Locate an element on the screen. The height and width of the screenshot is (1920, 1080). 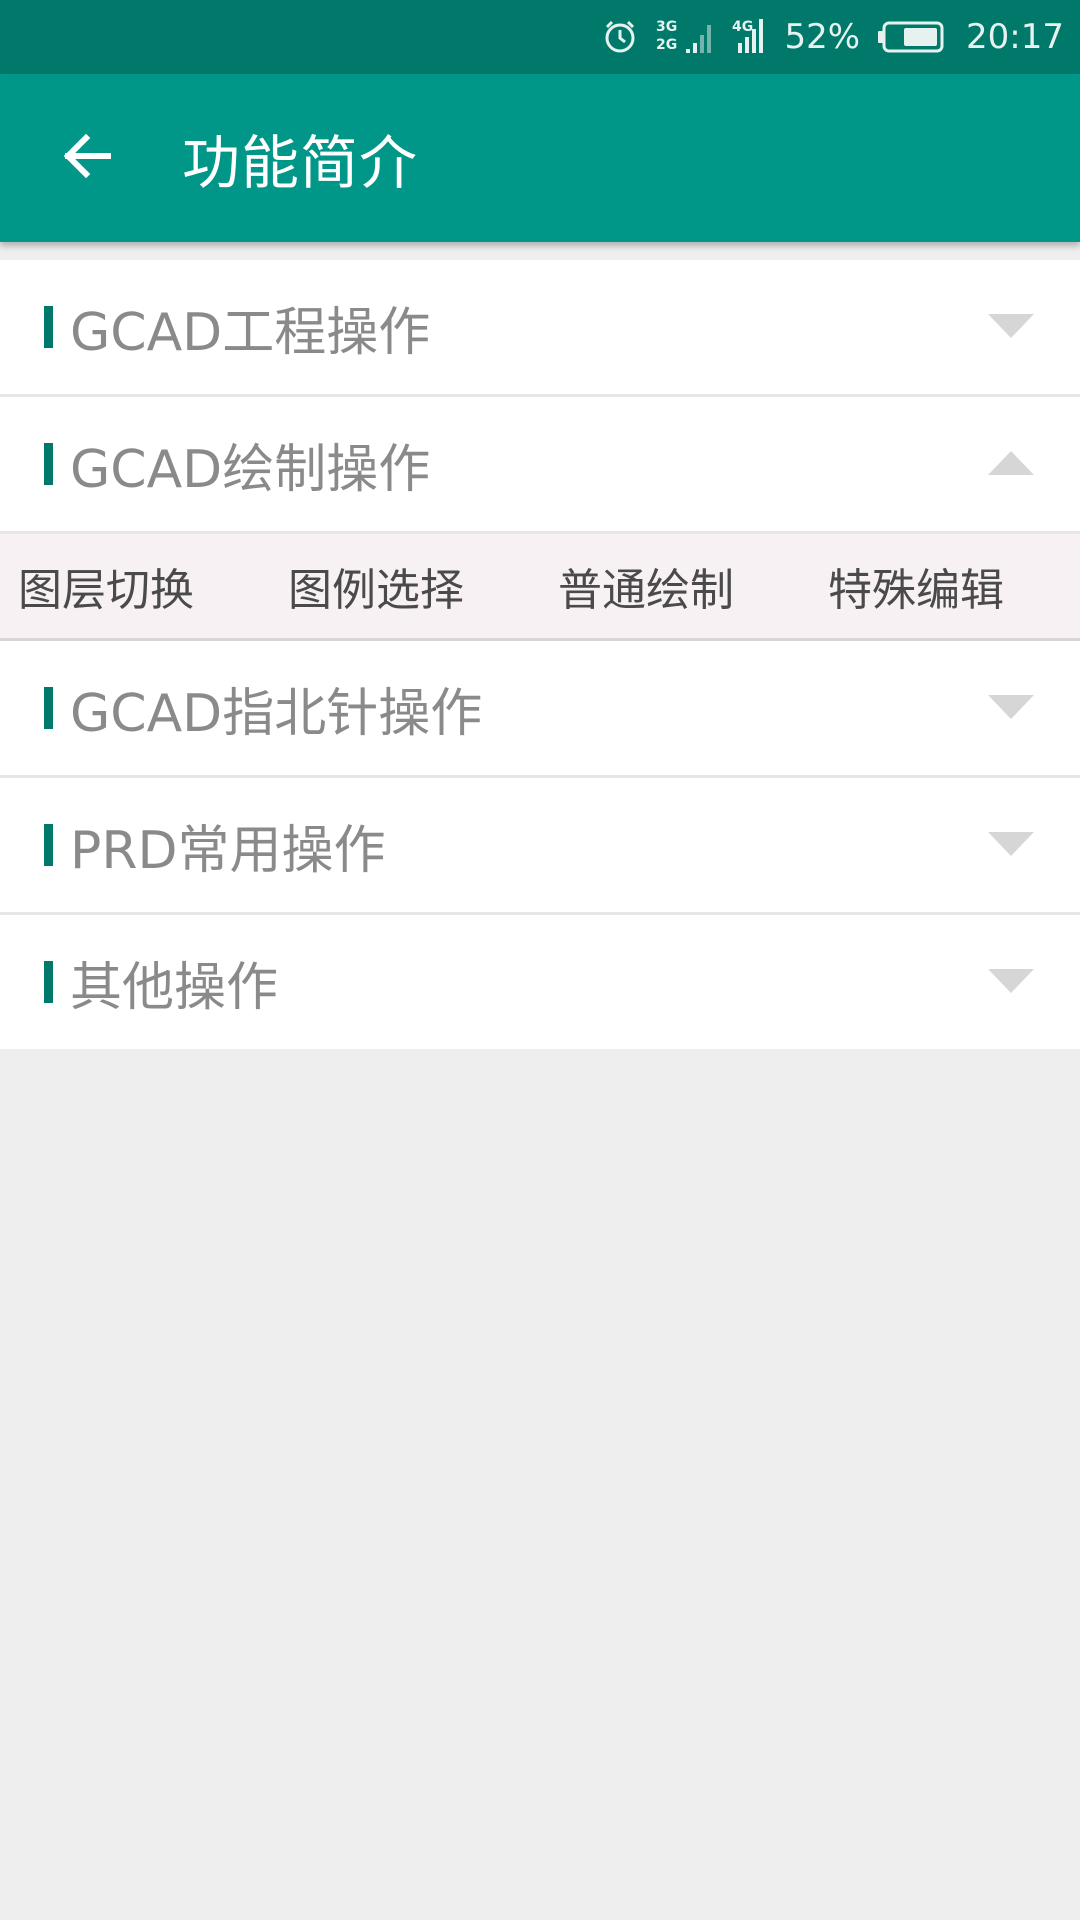
section-other: 其他操作 is located at coordinates (540, 982).